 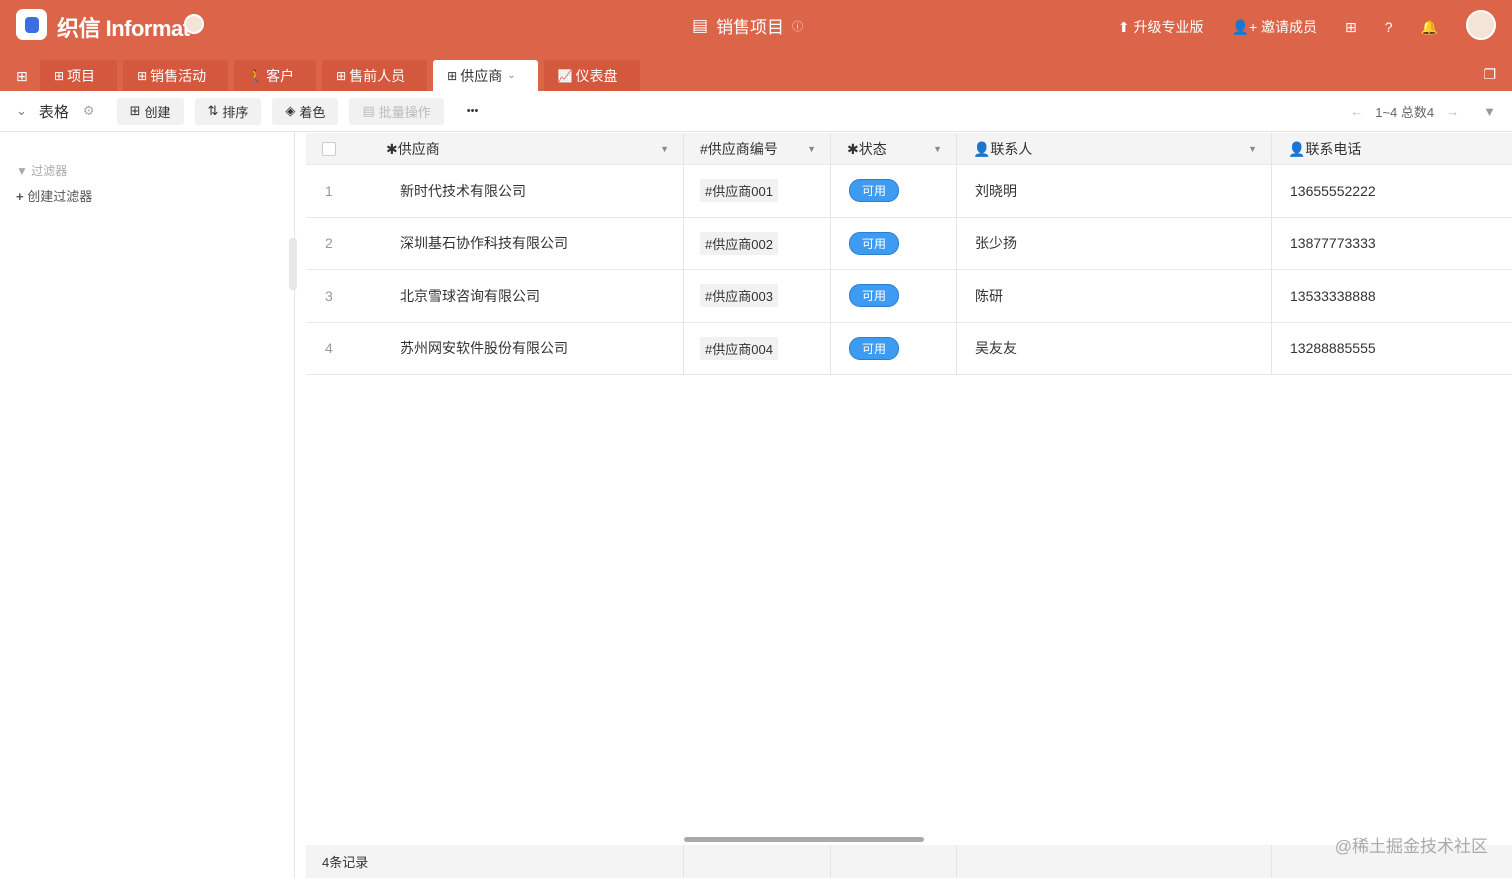 I want to click on document-icon: ▤, so click(x=700, y=25).